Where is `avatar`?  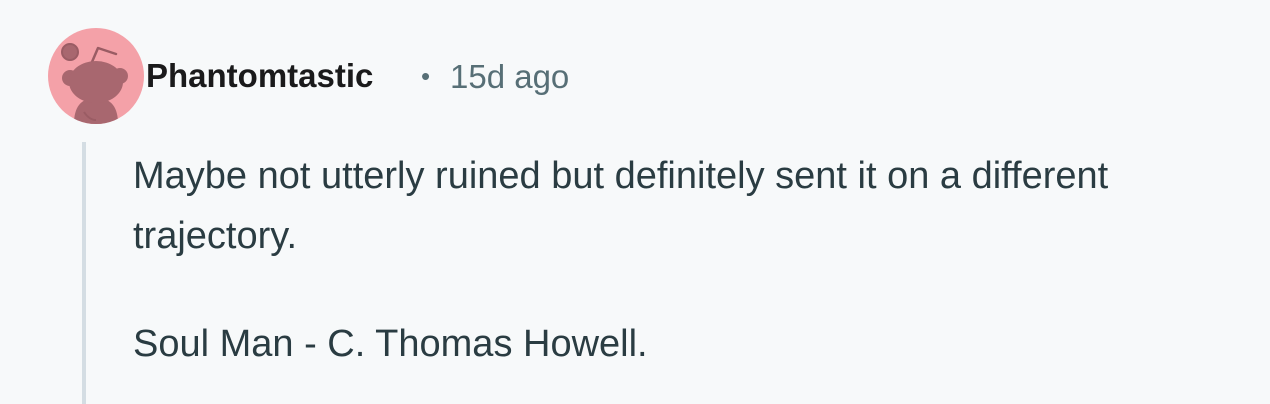
avatar is located at coordinates (96, 76).